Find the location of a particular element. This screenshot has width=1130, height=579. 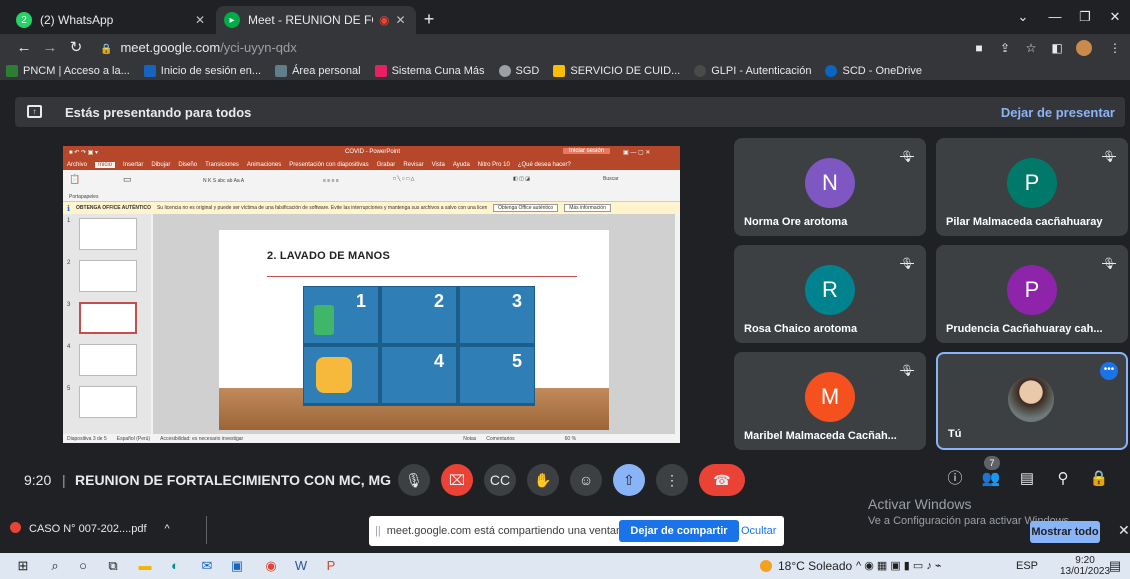

thumb-number: 1 is located at coordinates (69, 221).